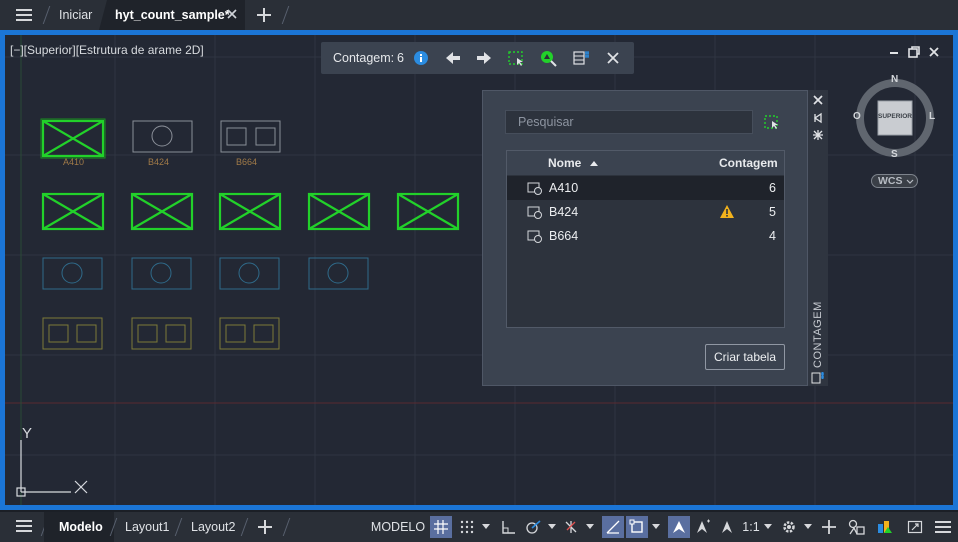 Image resolution: width=958 pixels, height=542 pixels. What do you see at coordinates (24, 15) in the screenshot?
I see `app-menu-button` at bounding box center [24, 15].